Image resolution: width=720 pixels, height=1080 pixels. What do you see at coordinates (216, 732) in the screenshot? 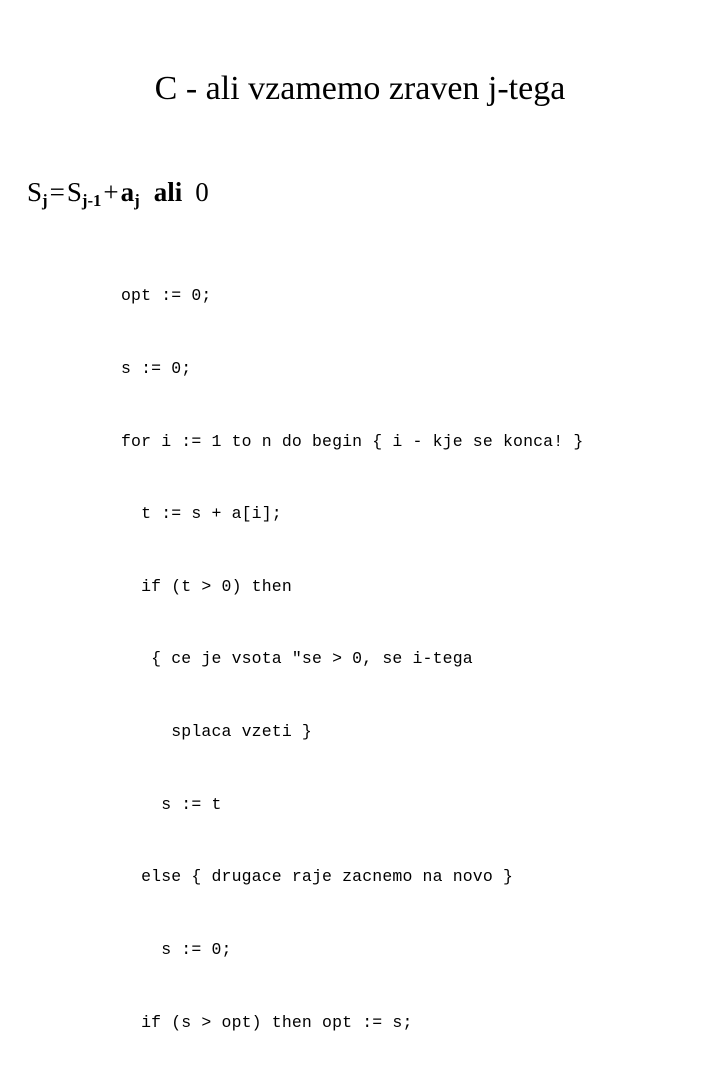
I see `code-line: splaca vzeti }` at bounding box center [216, 732].